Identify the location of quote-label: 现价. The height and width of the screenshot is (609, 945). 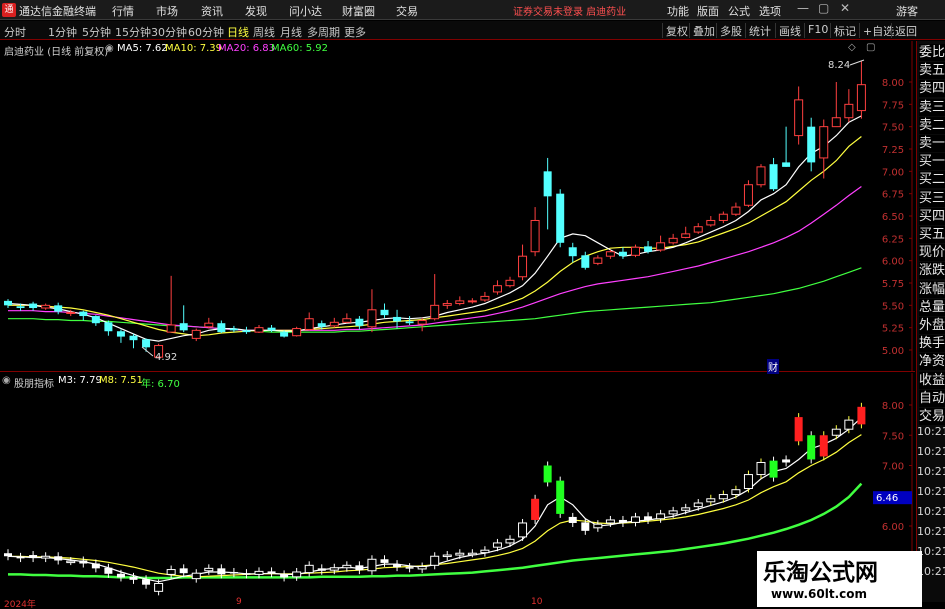
(932, 253).